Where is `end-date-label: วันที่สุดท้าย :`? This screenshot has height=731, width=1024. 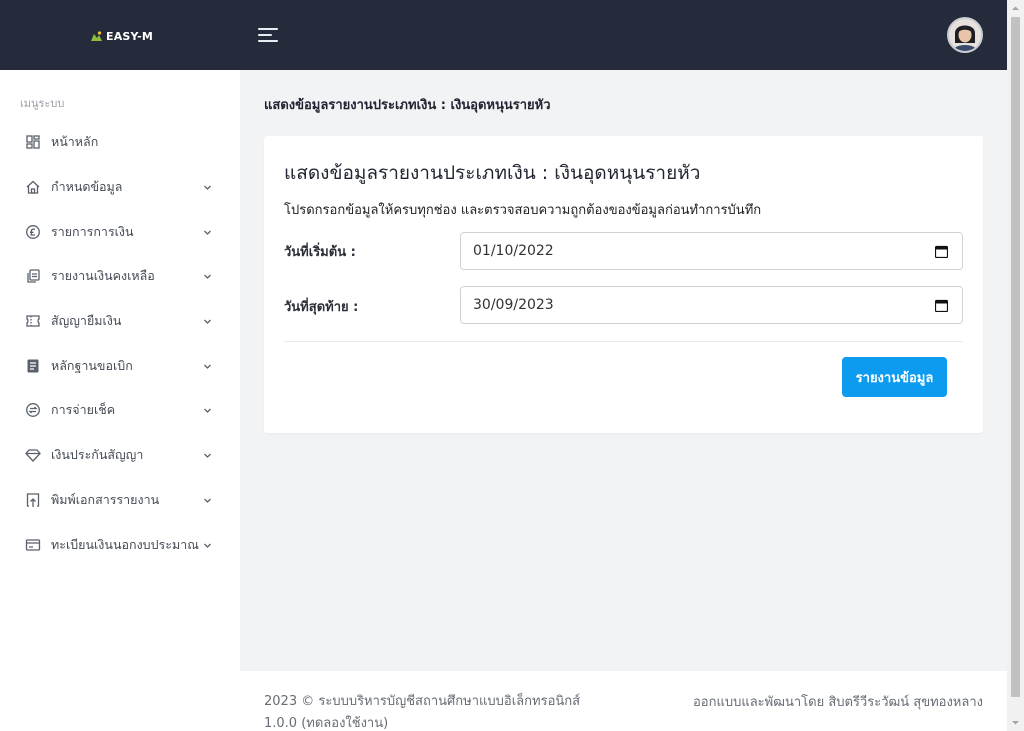 end-date-label: วันที่สุดท้าย : is located at coordinates (321, 307).